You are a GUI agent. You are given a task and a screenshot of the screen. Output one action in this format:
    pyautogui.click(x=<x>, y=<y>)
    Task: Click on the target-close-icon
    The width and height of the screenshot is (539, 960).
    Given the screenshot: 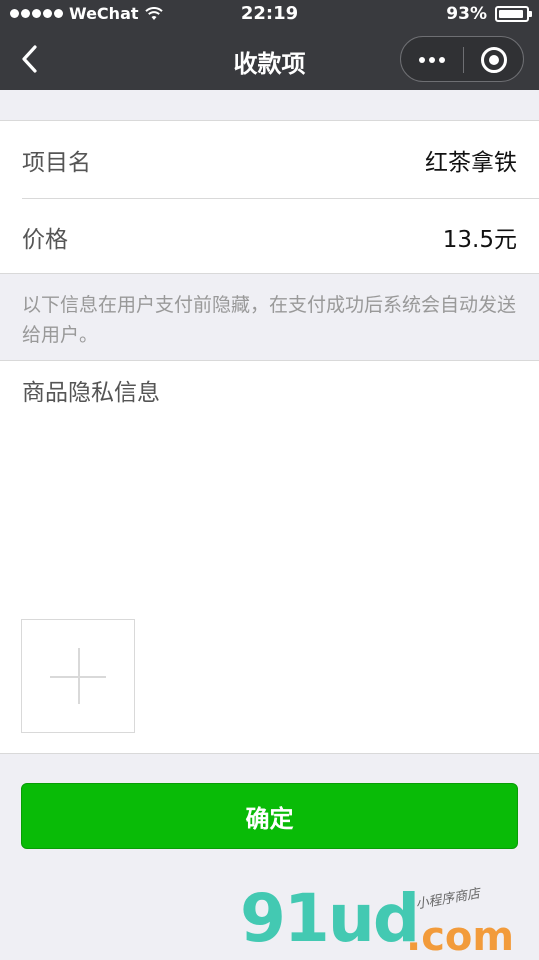 What is the action you would take?
    pyautogui.click(x=494, y=60)
    